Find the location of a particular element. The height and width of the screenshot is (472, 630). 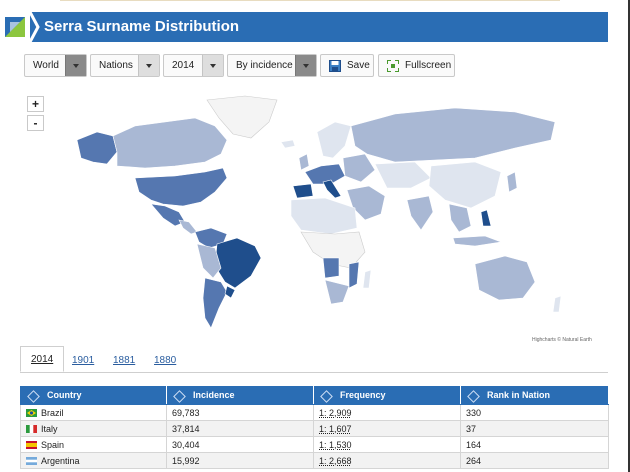

country-scandinavia is located at coordinates (334, 140).